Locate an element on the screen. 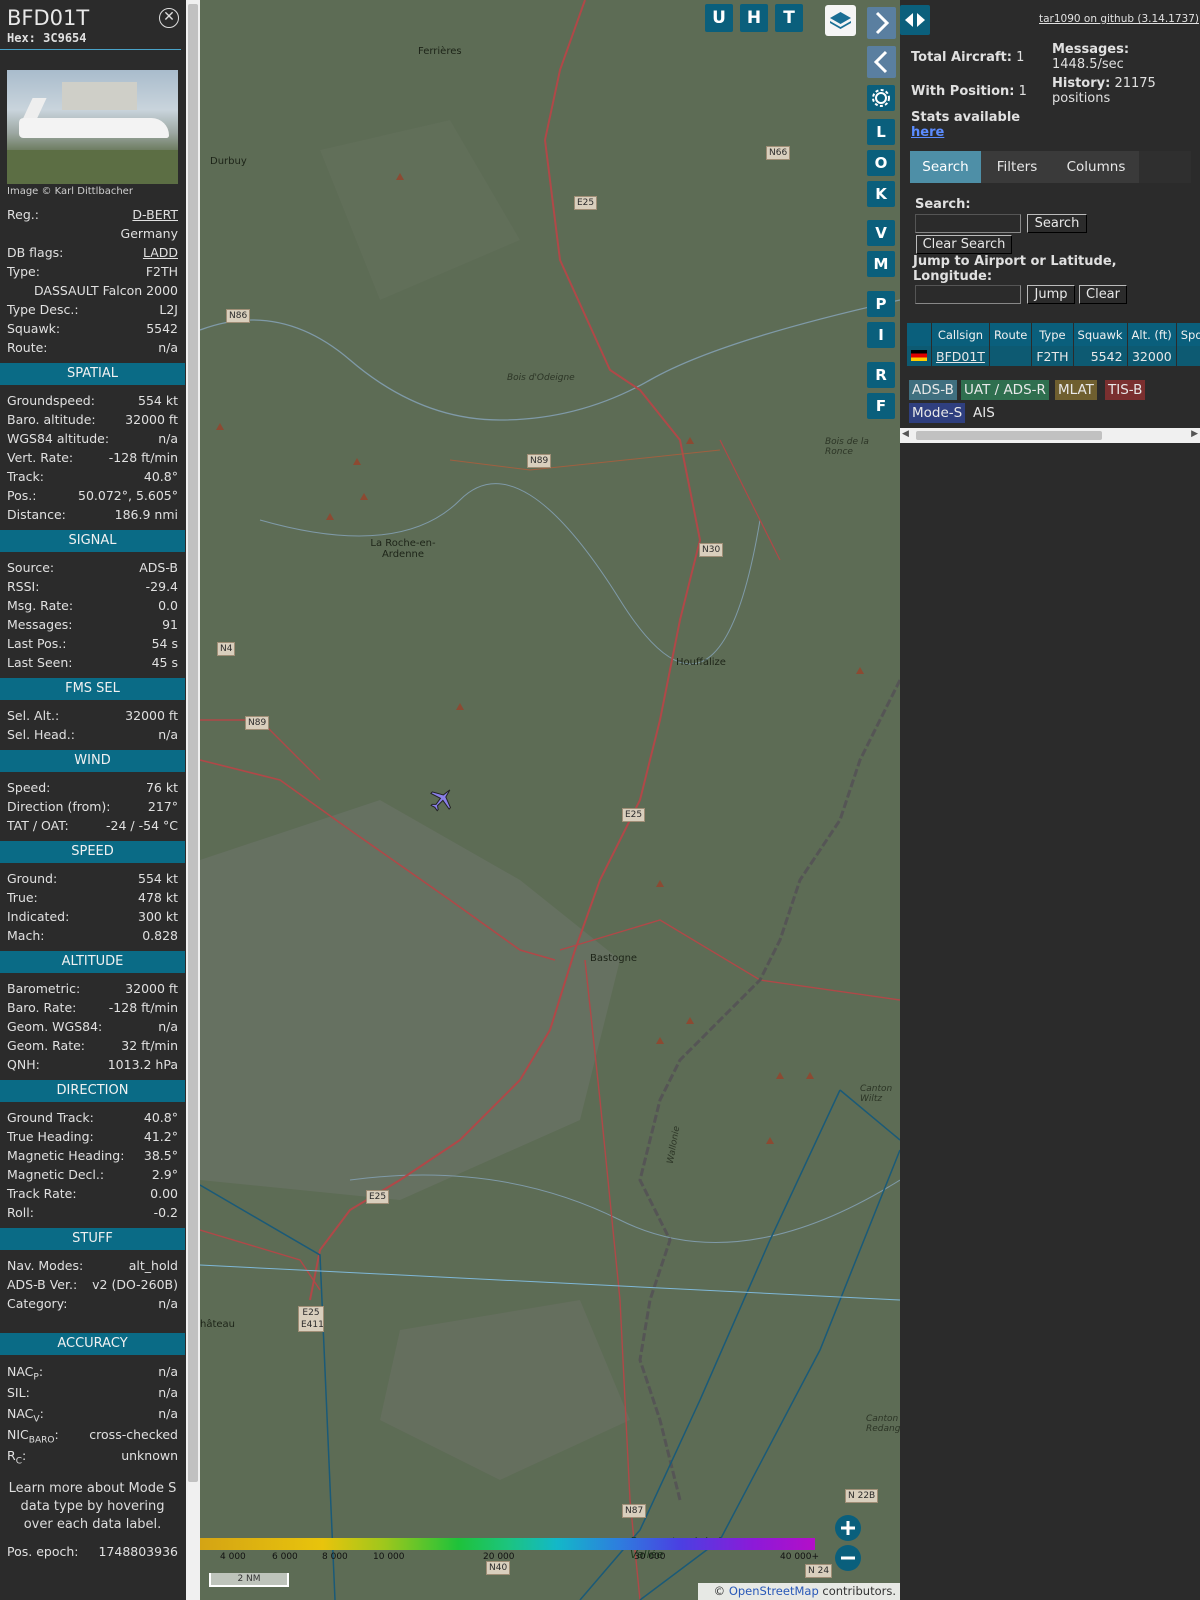  total-aircraft-value: 1 is located at coordinates (1020, 57).